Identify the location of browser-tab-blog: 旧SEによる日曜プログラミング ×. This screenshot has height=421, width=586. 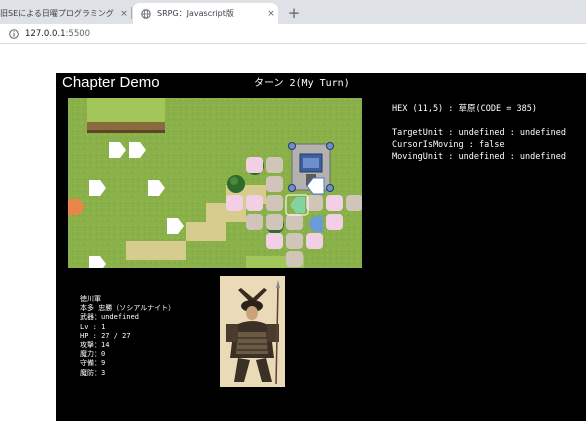
(65, 13).